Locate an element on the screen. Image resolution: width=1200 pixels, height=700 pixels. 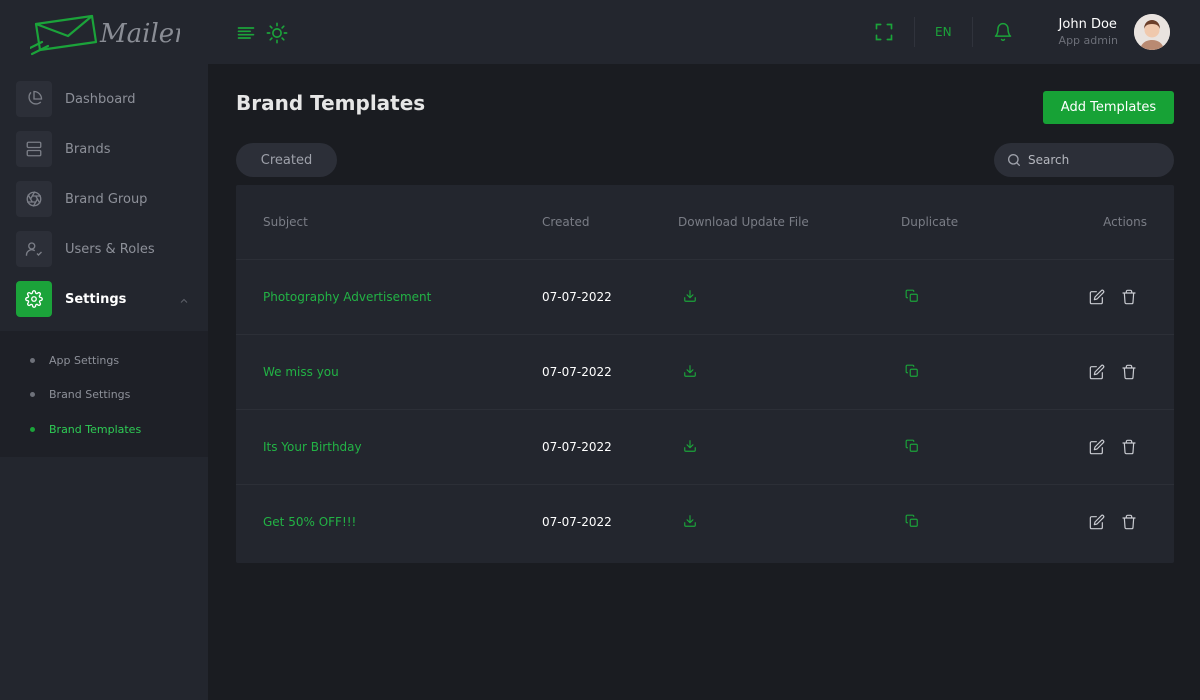
submenu-item-label: Brand Settings is located at coordinates (90, 395).